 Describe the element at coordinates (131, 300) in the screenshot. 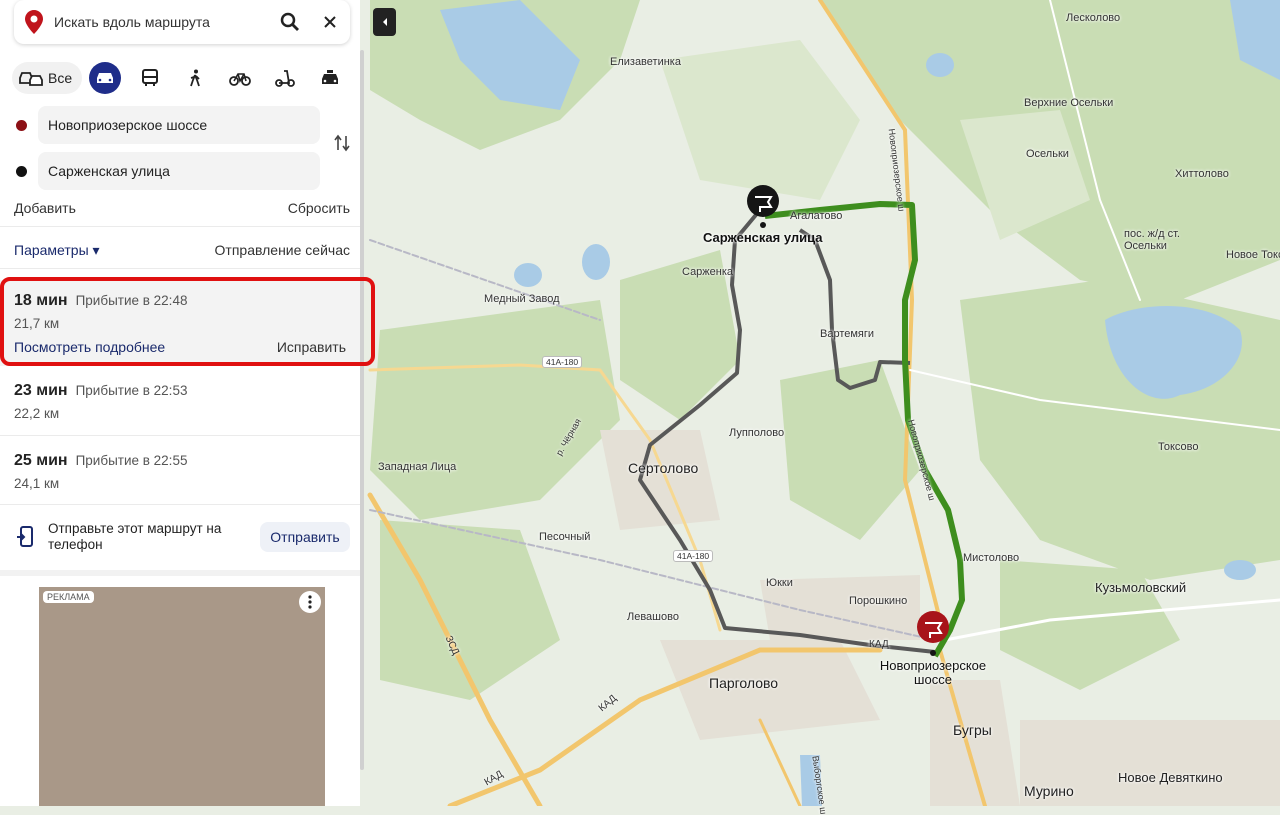

I see `route-arrival: Прибытие в 22:48` at that location.